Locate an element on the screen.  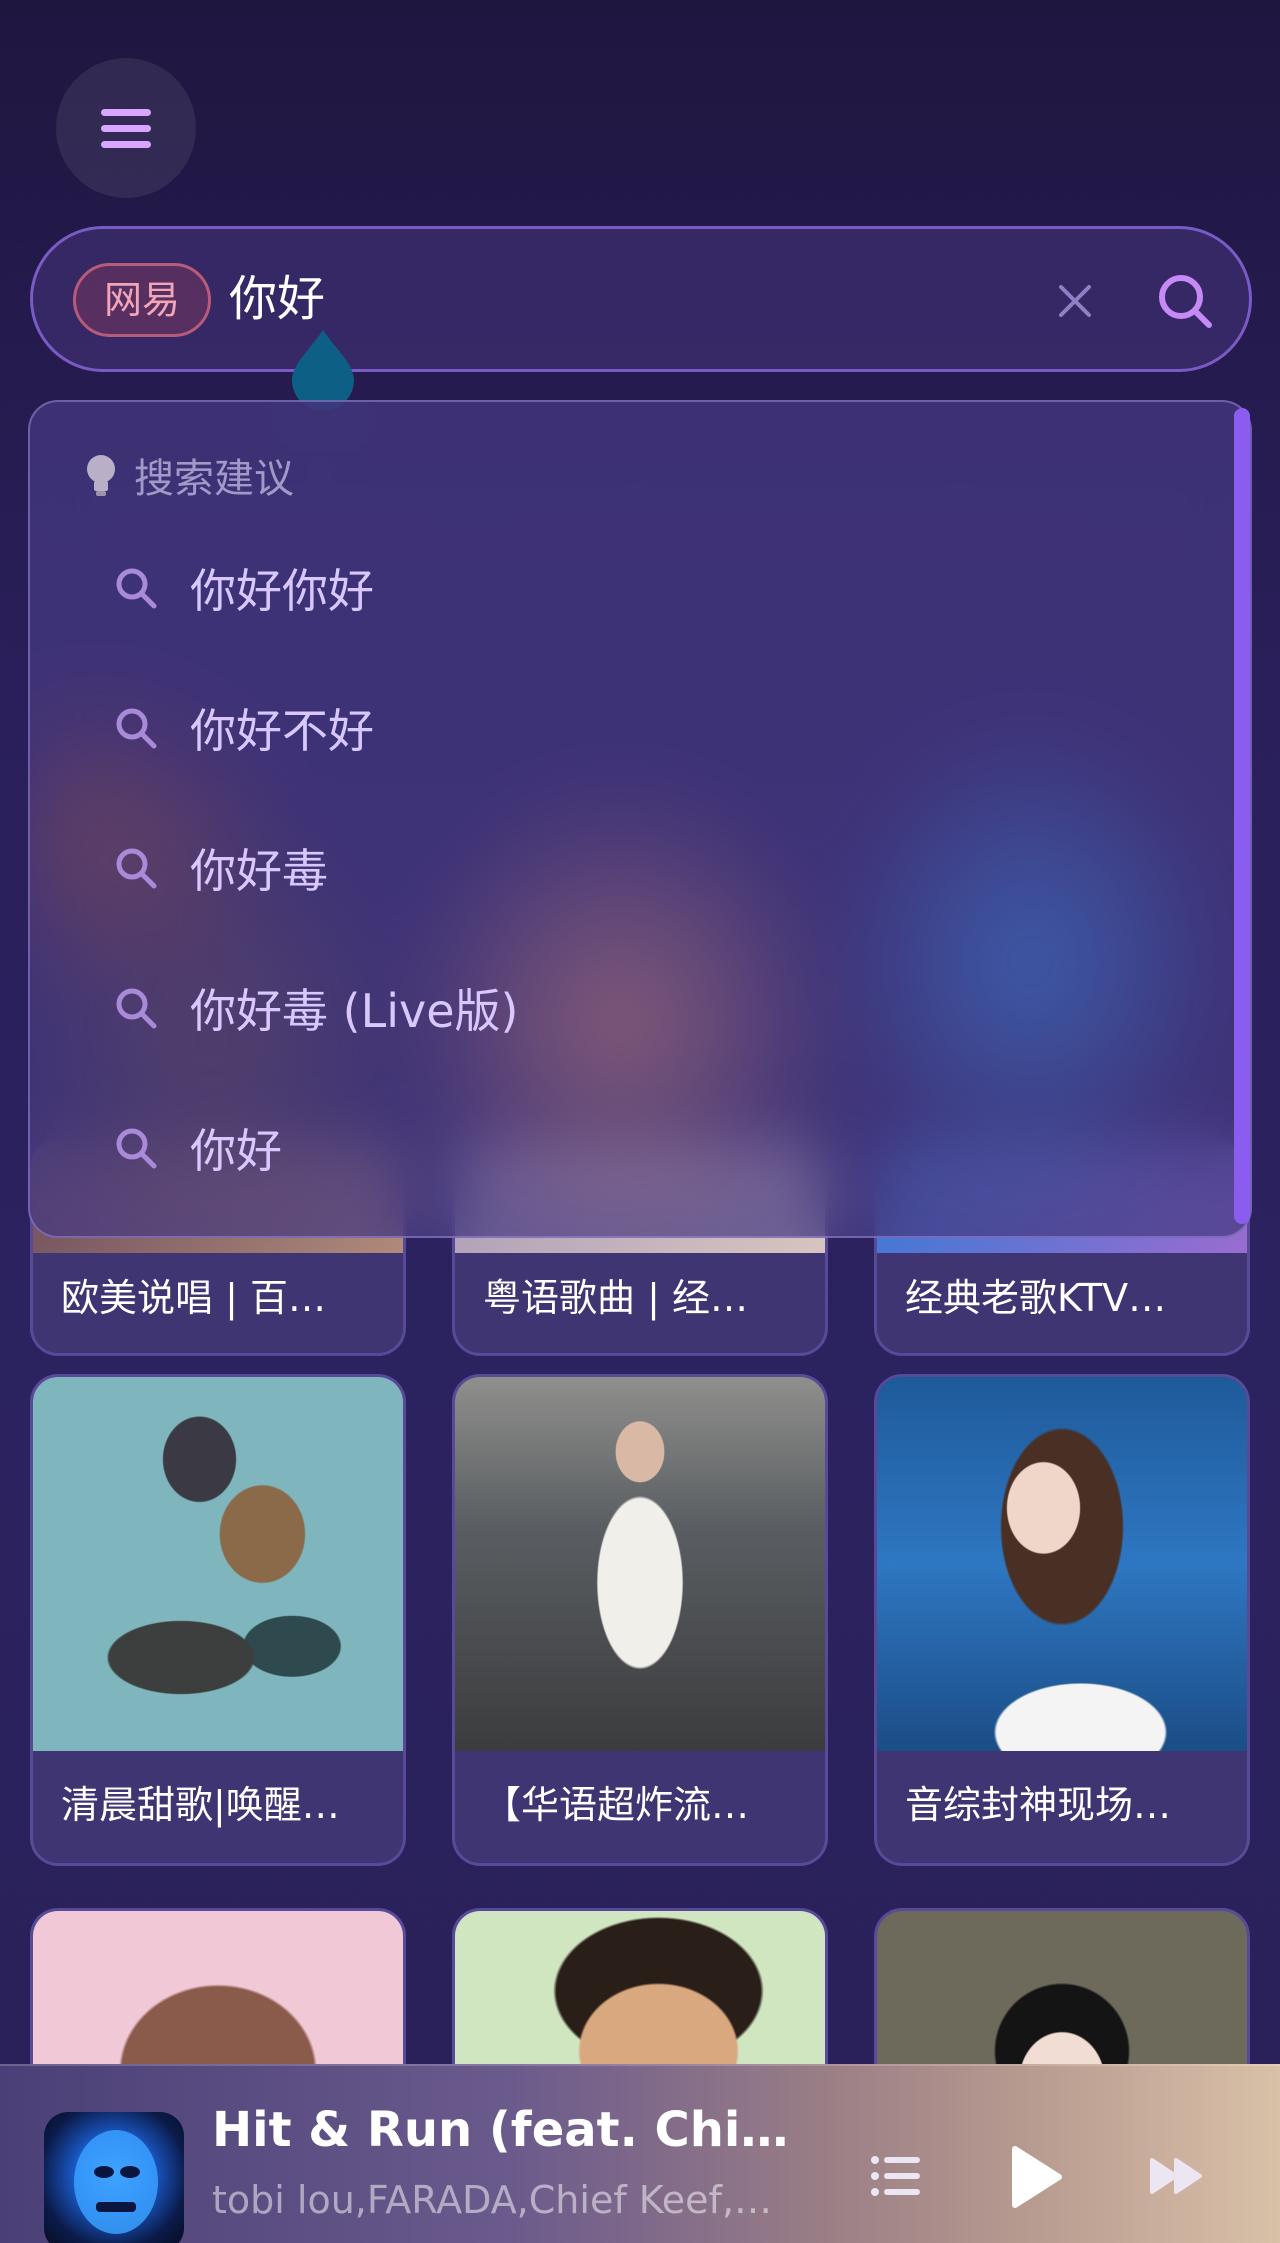
close-icon is located at coordinates (1075, 301).